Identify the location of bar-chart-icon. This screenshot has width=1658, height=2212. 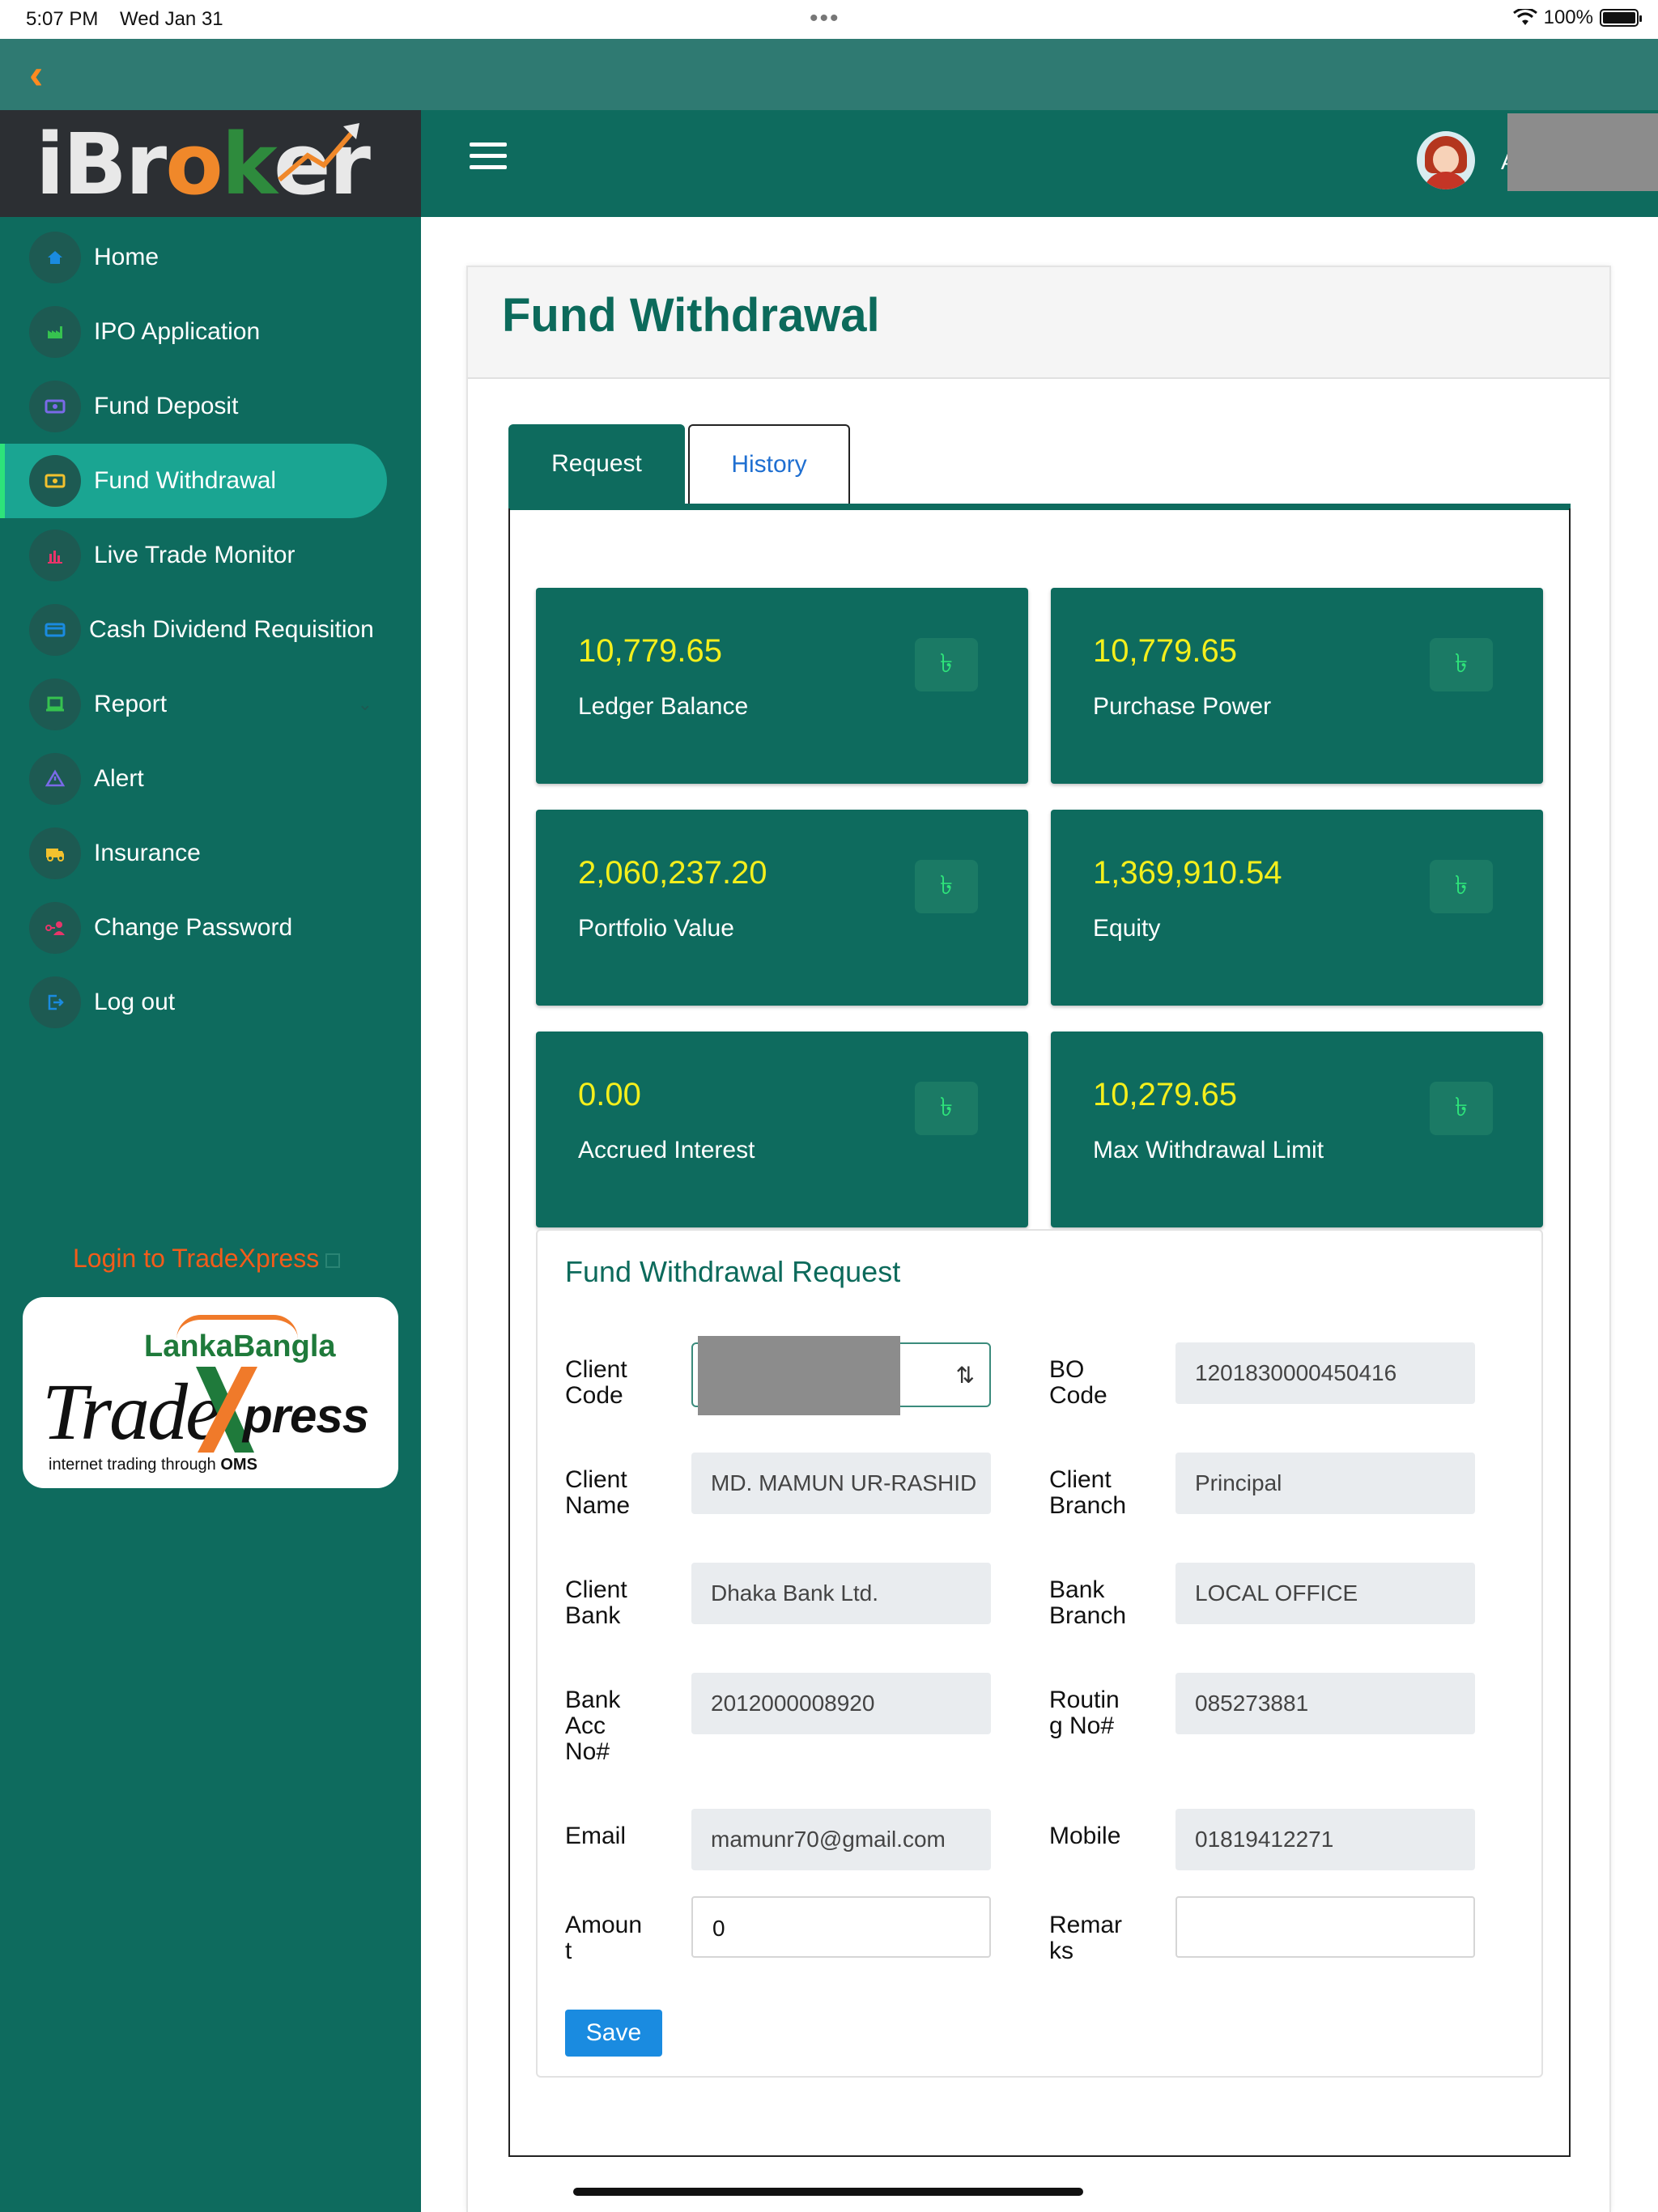
(55, 556).